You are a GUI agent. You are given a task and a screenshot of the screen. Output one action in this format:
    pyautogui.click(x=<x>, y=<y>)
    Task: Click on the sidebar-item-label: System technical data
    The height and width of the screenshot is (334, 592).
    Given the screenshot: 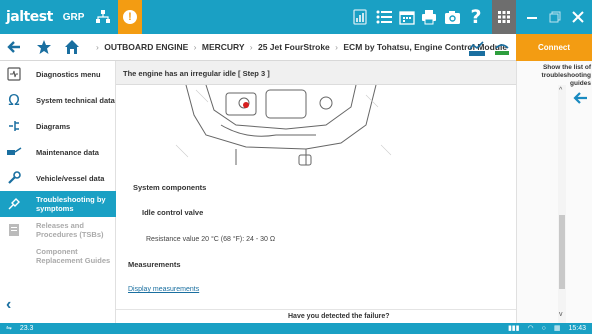 What is the action you would take?
    pyautogui.click(x=75, y=100)
    